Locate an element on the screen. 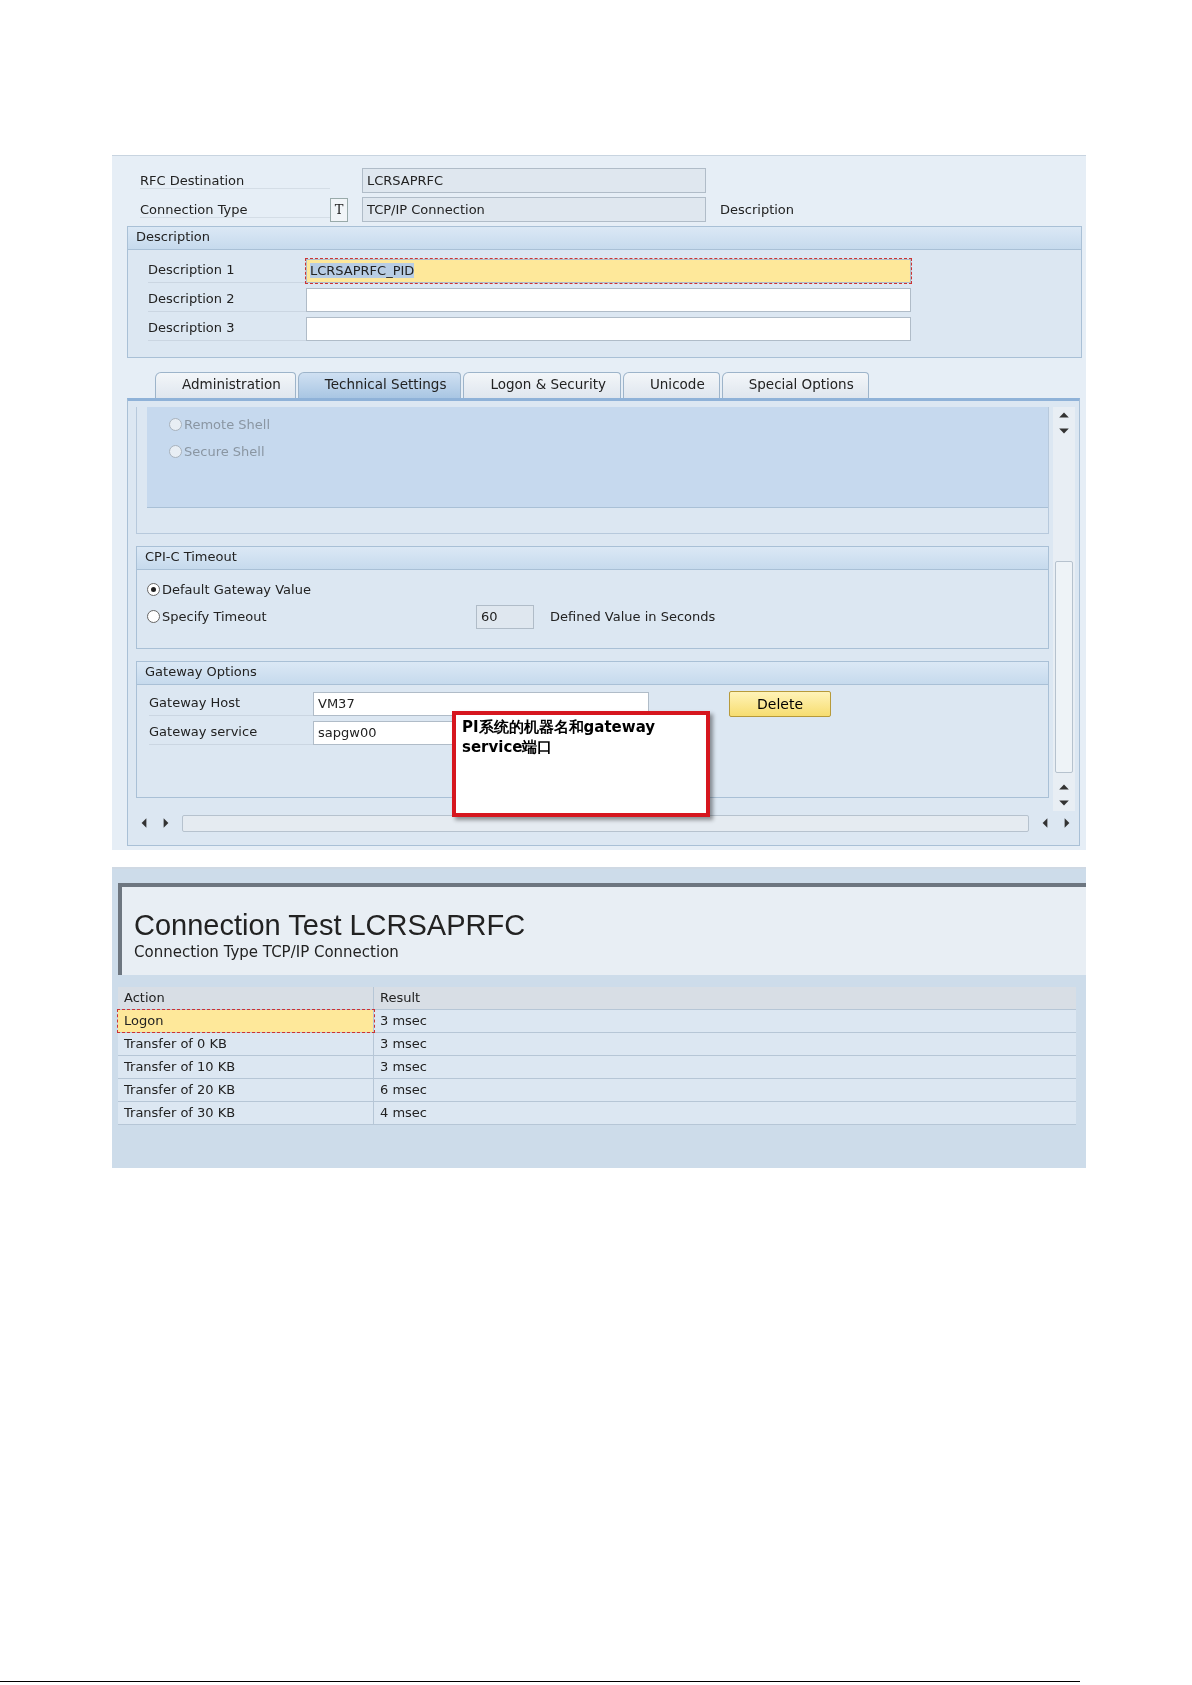 This screenshot has height=1685, width=1192. input-field: 60 is located at coordinates (505, 616).